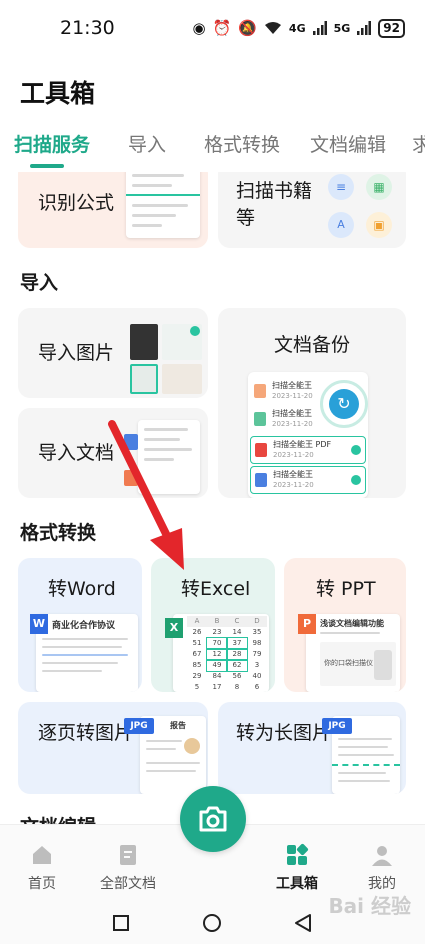 The width and height of the screenshot is (425, 944). What do you see at coordinates (242, 146) in the screenshot?
I see `tab-format-convert: 格式转换` at bounding box center [242, 146].